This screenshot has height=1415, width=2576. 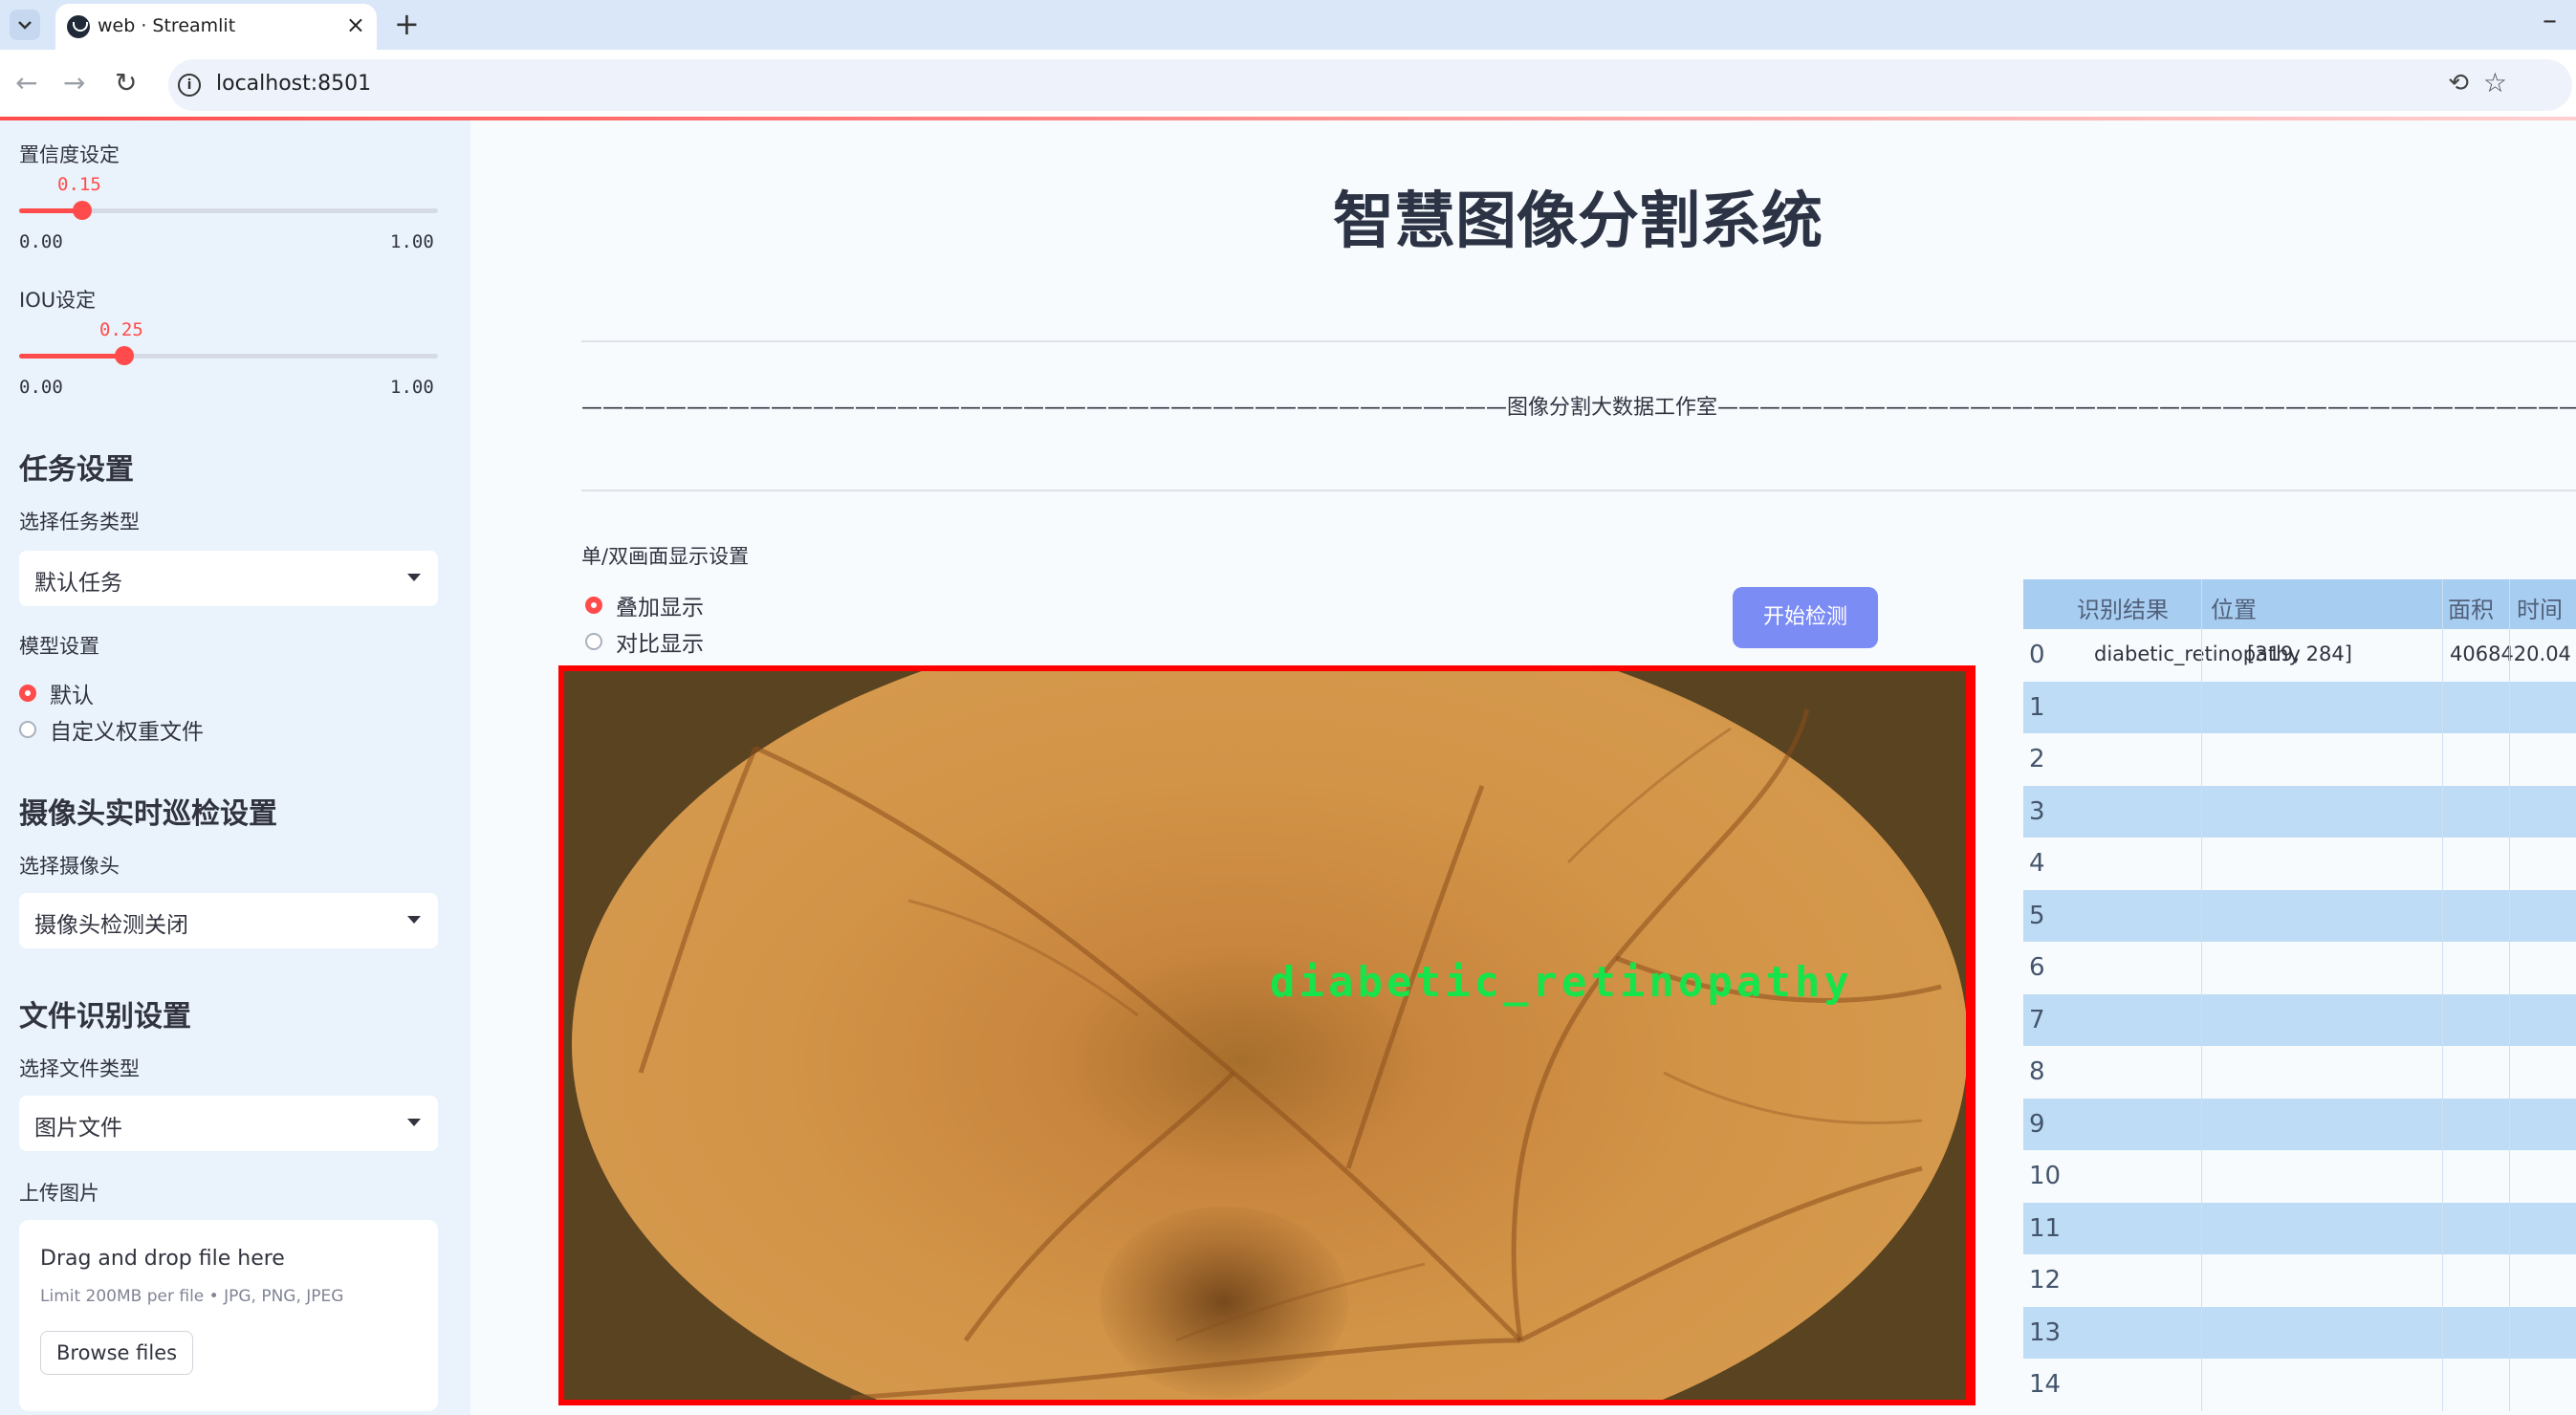 What do you see at coordinates (2299, 1019) in the screenshot?
I see `table-row: 7` at bounding box center [2299, 1019].